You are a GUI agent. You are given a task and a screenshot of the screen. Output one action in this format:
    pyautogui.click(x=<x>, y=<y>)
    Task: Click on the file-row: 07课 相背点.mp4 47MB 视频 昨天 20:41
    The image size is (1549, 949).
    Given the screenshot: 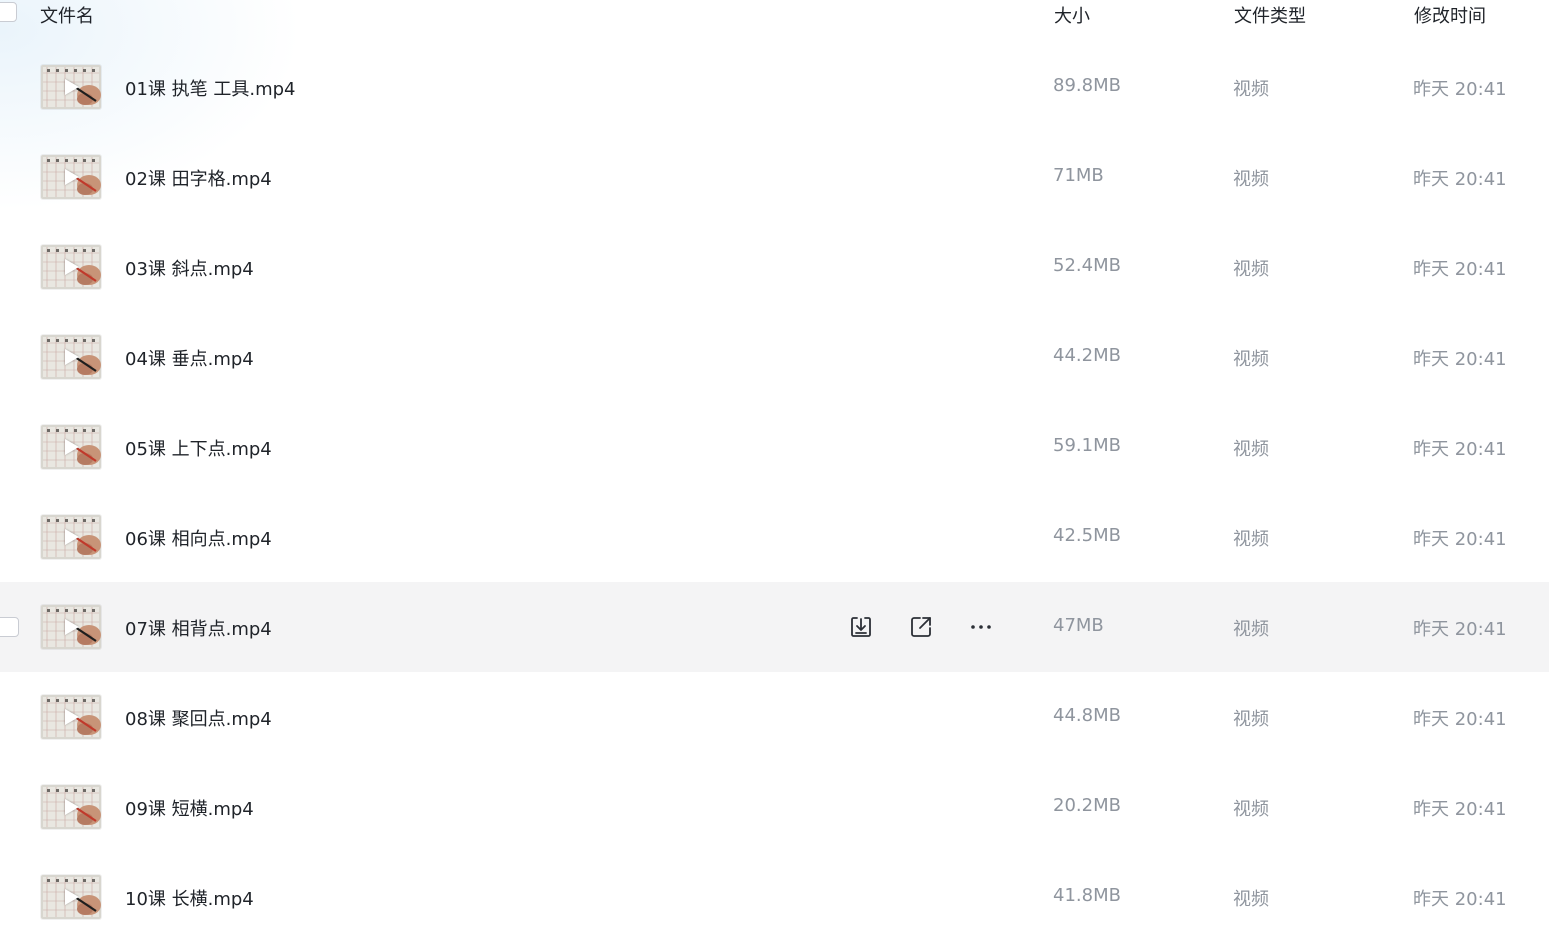 What is the action you would take?
    pyautogui.click(x=774, y=627)
    